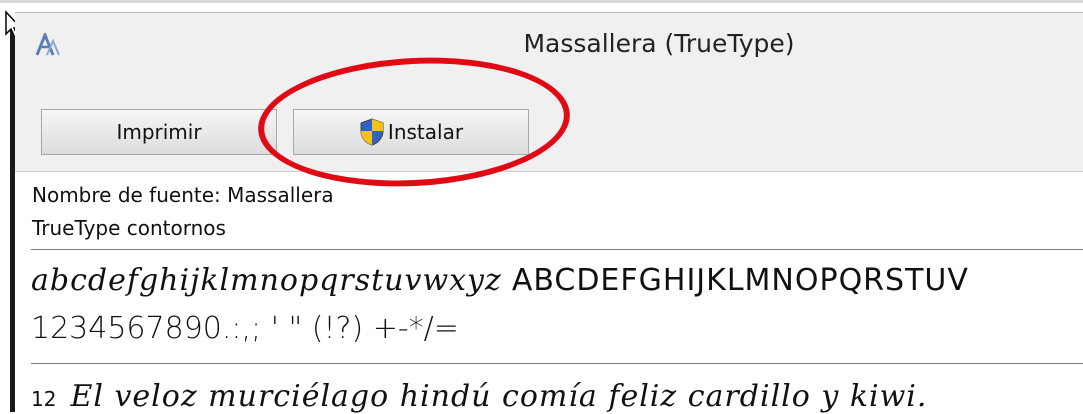  What do you see at coordinates (183, 195) in the screenshot?
I see `font-name-line: Nombre de fuente: Massallera` at bounding box center [183, 195].